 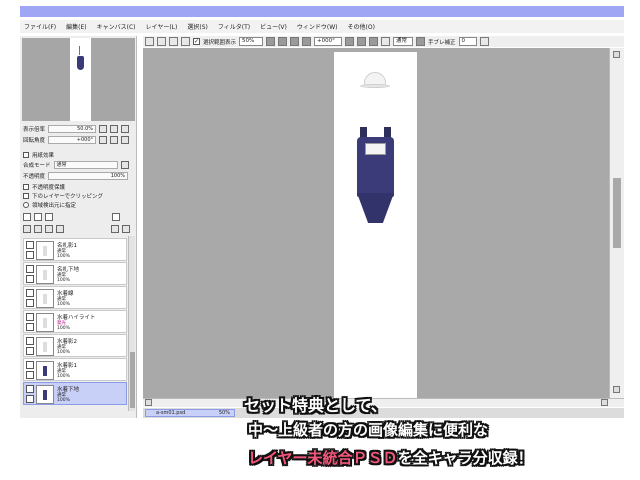 I want to click on new-linework-layer-icon, so click(x=38, y=216).